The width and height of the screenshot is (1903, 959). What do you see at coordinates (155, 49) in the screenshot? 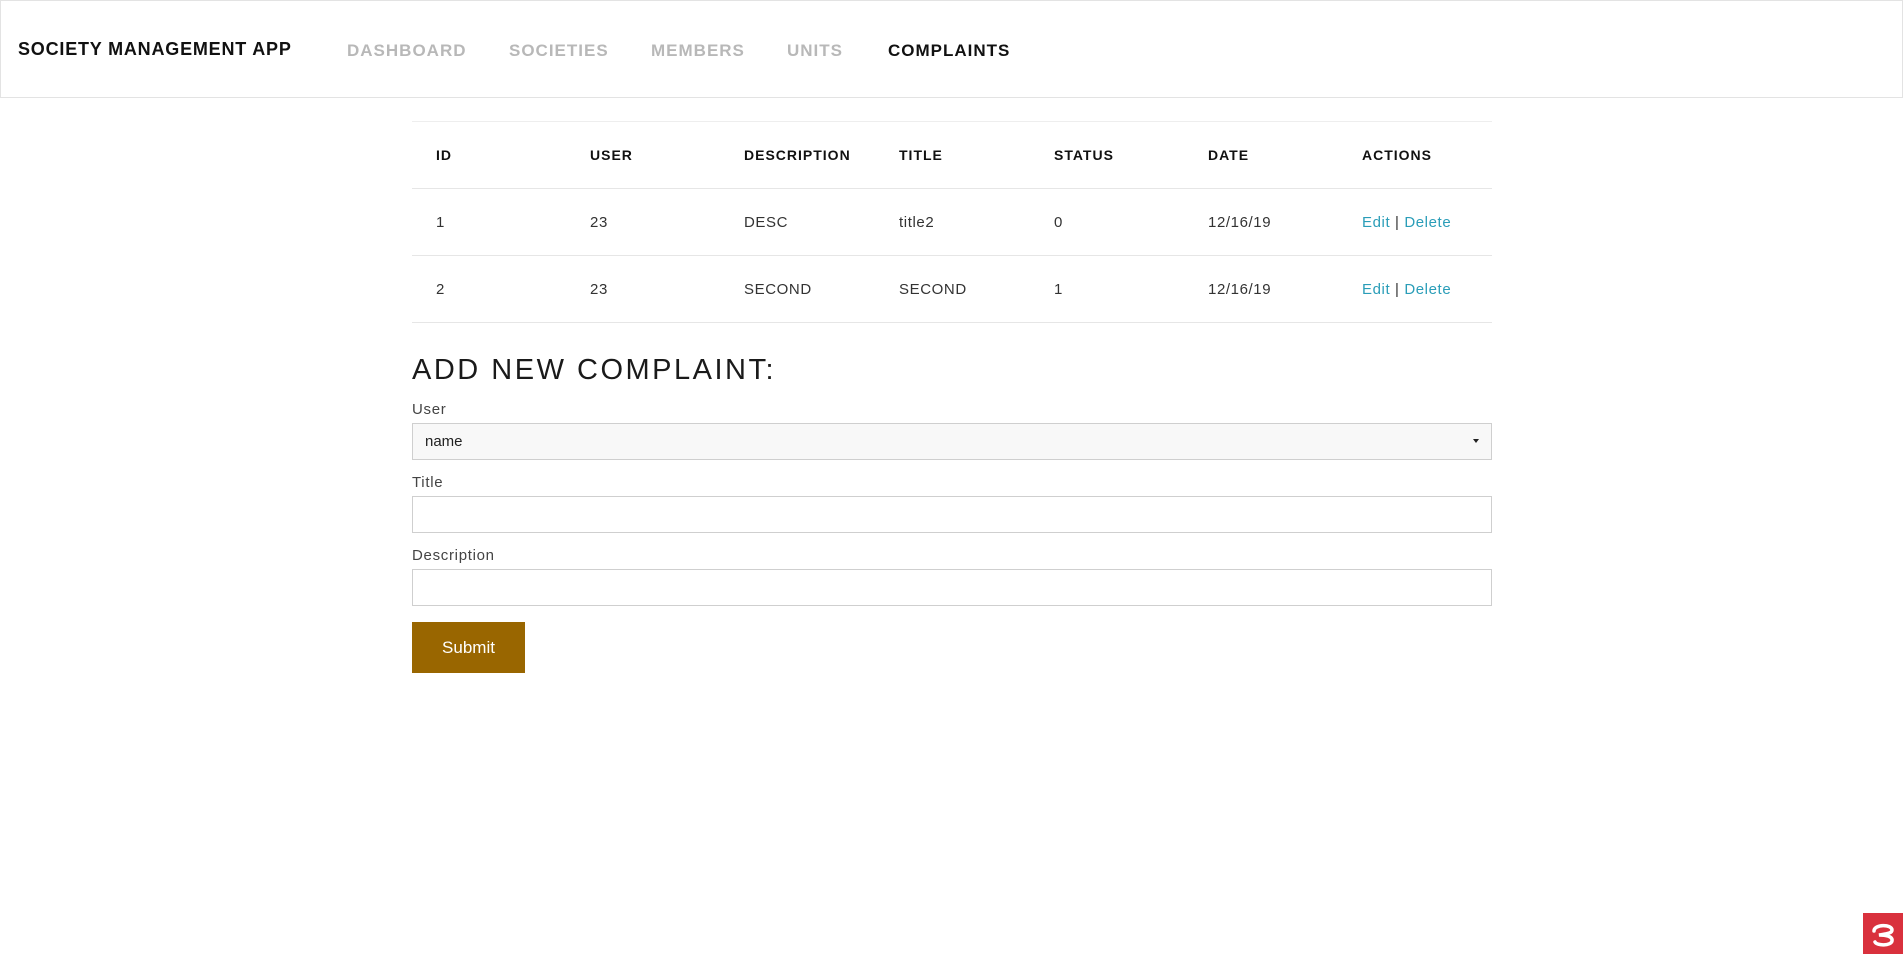
I see `app-brand: SOCIETY MANAGEMENT APP` at bounding box center [155, 49].